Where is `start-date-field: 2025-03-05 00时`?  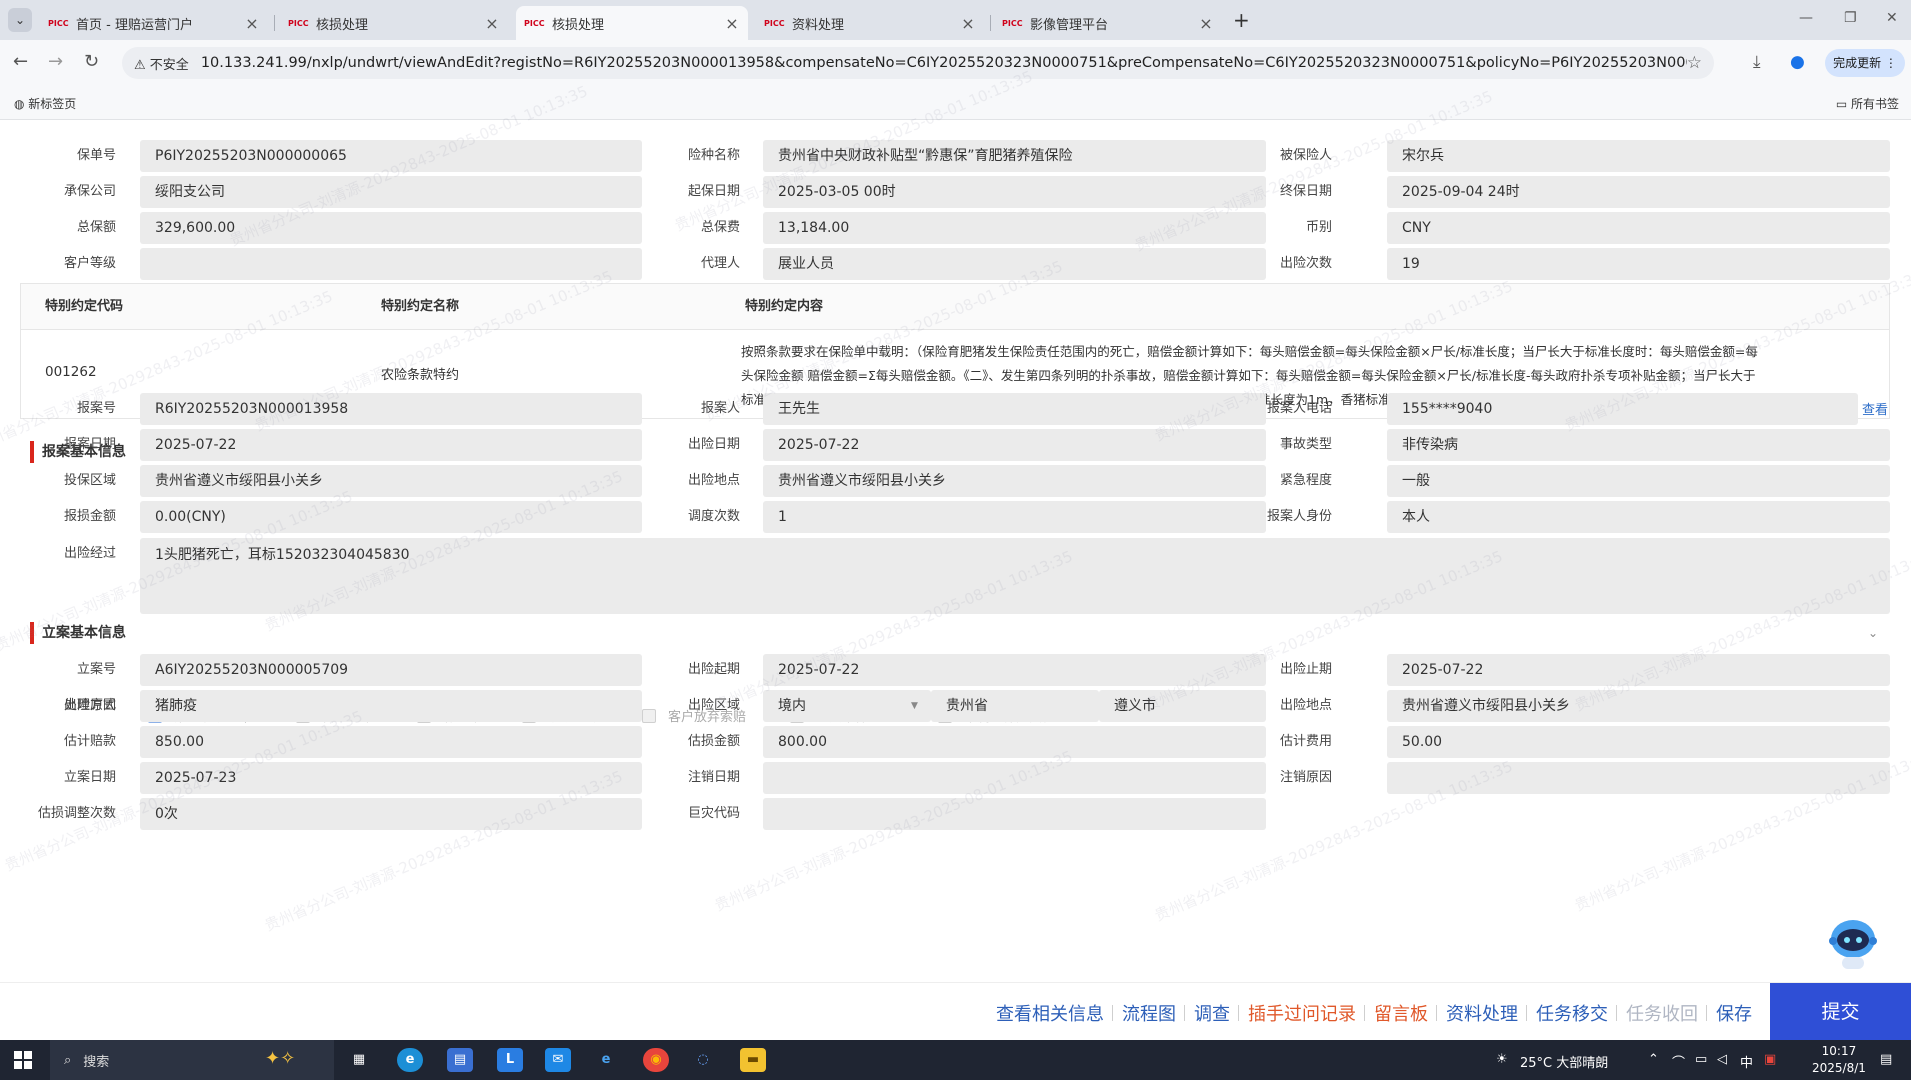
start-date-field: 2025-03-05 00时 is located at coordinates (1014, 192).